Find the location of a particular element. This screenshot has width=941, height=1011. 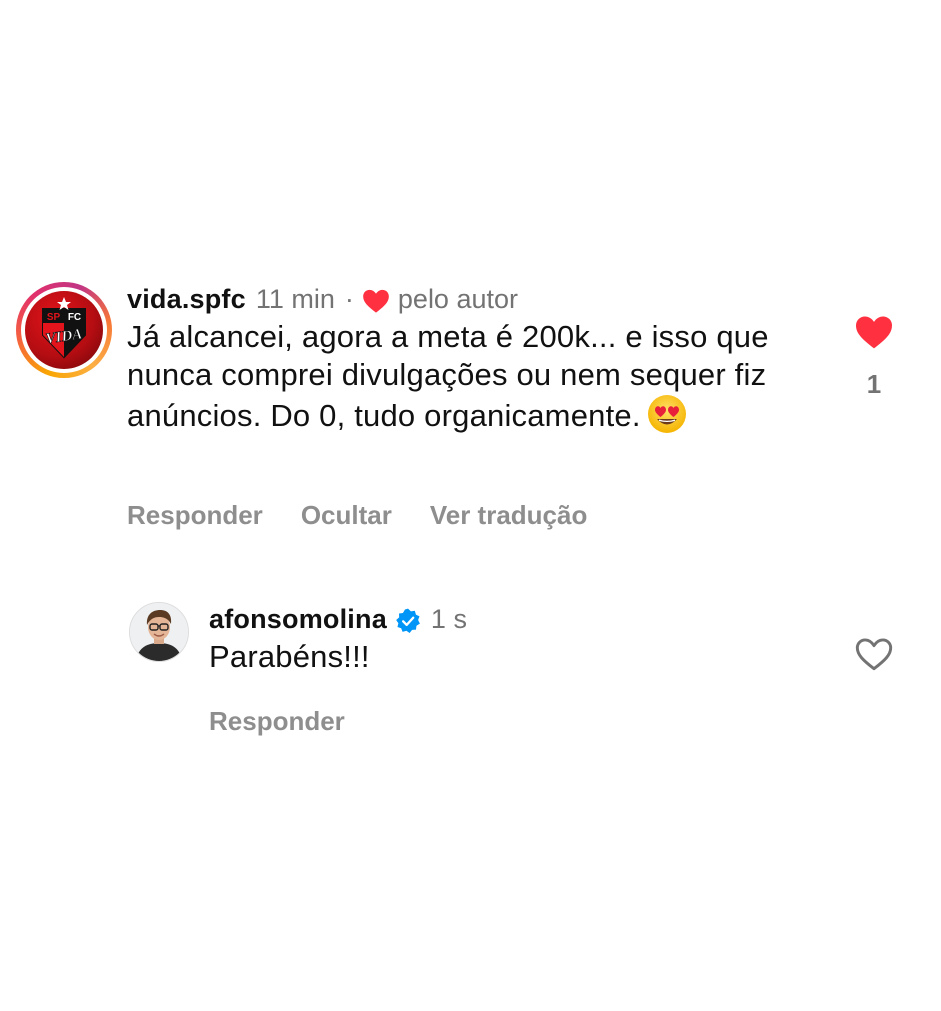

comment-actions: Responder Ocultar Ver tradução is located at coordinates (376, 515).